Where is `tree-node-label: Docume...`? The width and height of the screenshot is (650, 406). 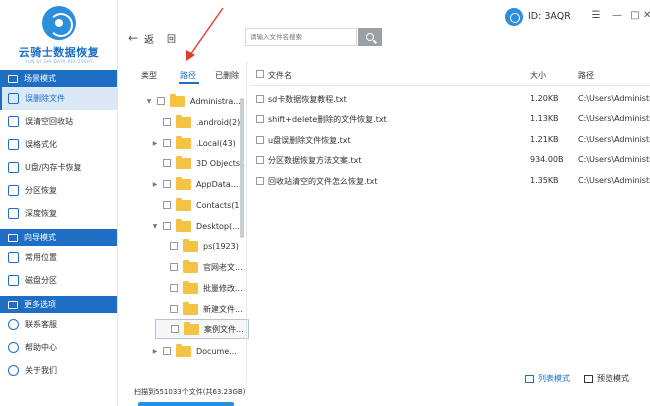
tree-node-label: Docume... is located at coordinates (216, 351).